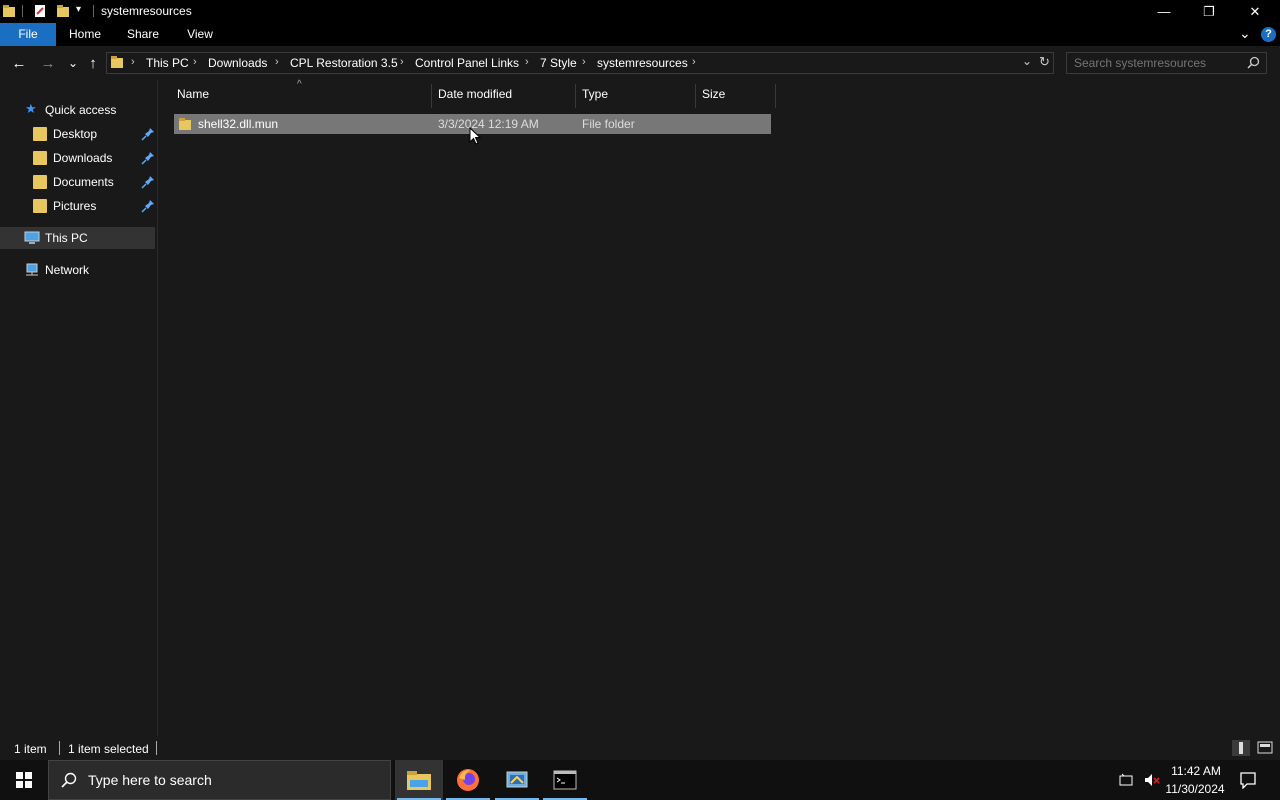 This screenshot has width=1280, height=800. I want to click on selection-count: 1 item selected, so click(108, 749).